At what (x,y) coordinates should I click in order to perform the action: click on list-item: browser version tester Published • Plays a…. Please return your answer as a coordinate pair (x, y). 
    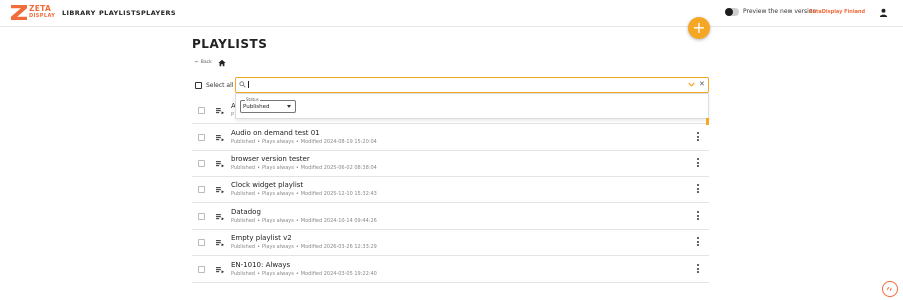
    Looking at the image, I should click on (450, 163).